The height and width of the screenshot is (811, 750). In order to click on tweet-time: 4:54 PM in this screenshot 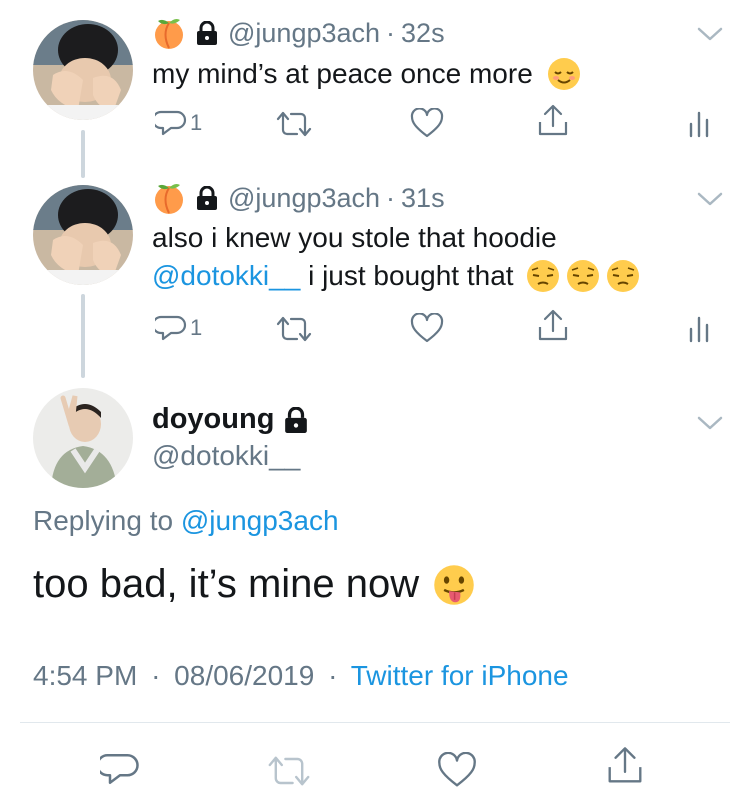, I will do `click(85, 675)`.